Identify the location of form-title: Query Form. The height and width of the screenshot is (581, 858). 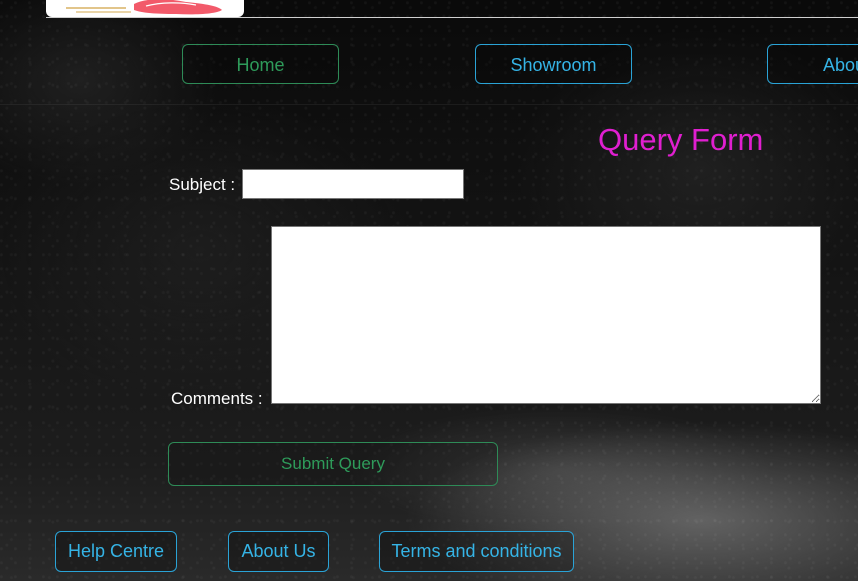
(681, 139).